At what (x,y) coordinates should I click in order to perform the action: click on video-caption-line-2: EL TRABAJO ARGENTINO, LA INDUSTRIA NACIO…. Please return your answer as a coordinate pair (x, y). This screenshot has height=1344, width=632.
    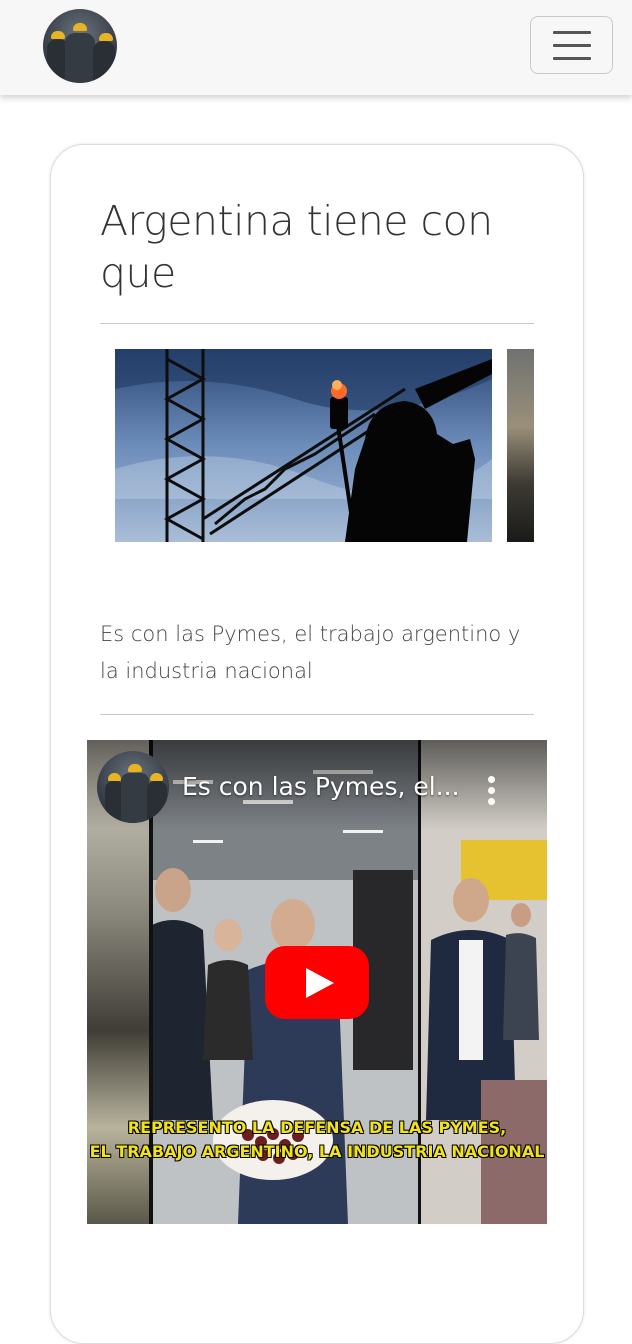
    Looking at the image, I should click on (317, 1151).